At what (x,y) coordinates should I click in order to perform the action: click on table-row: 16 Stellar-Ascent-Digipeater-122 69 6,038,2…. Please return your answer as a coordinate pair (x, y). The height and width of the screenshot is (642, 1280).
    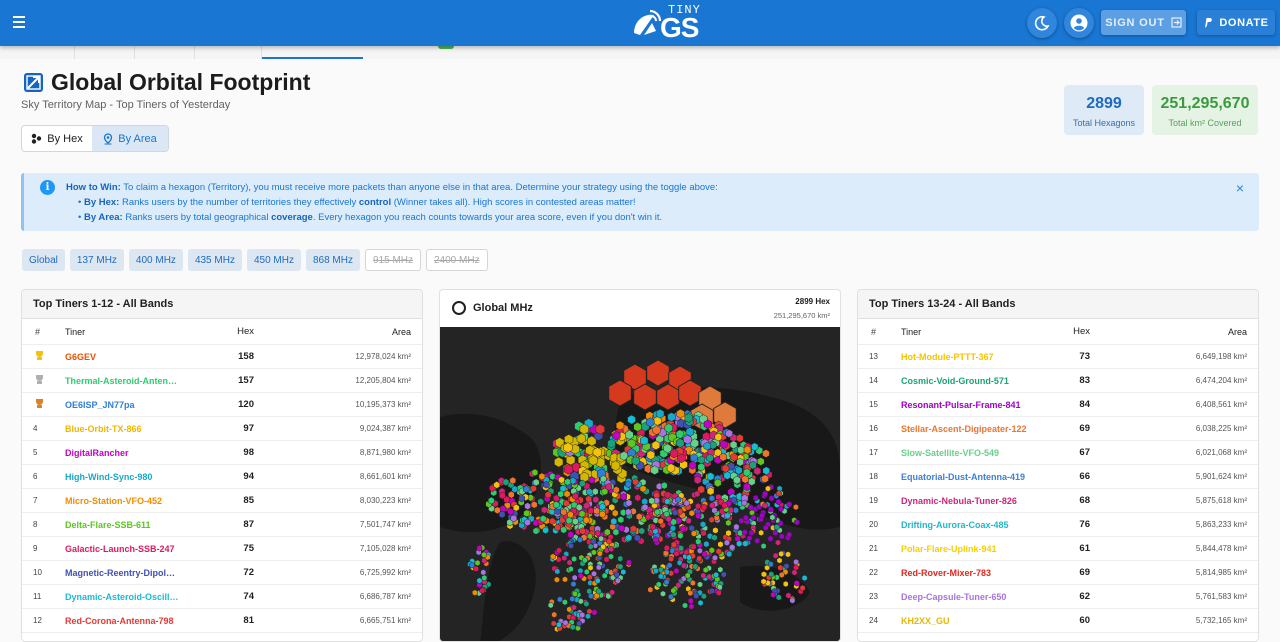
    Looking at the image, I should click on (1058, 429).